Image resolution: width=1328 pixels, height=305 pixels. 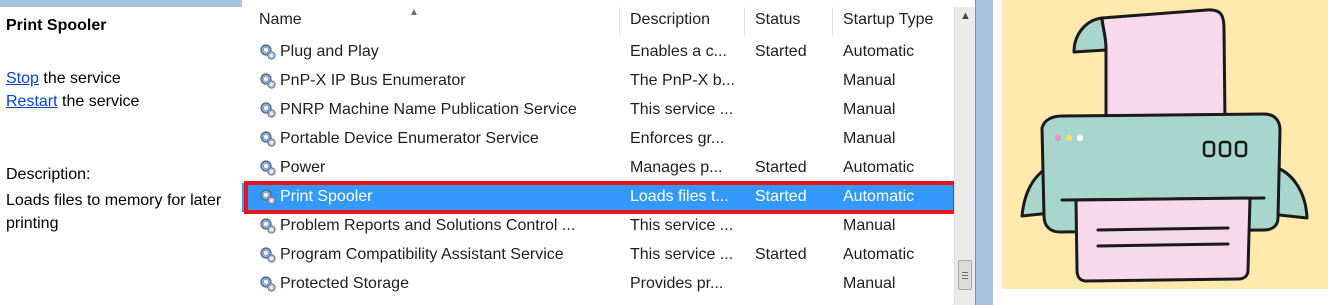 What do you see at coordinates (422, 254) in the screenshot?
I see `service-name-cell: Program Compatibility Assistant Service` at bounding box center [422, 254].